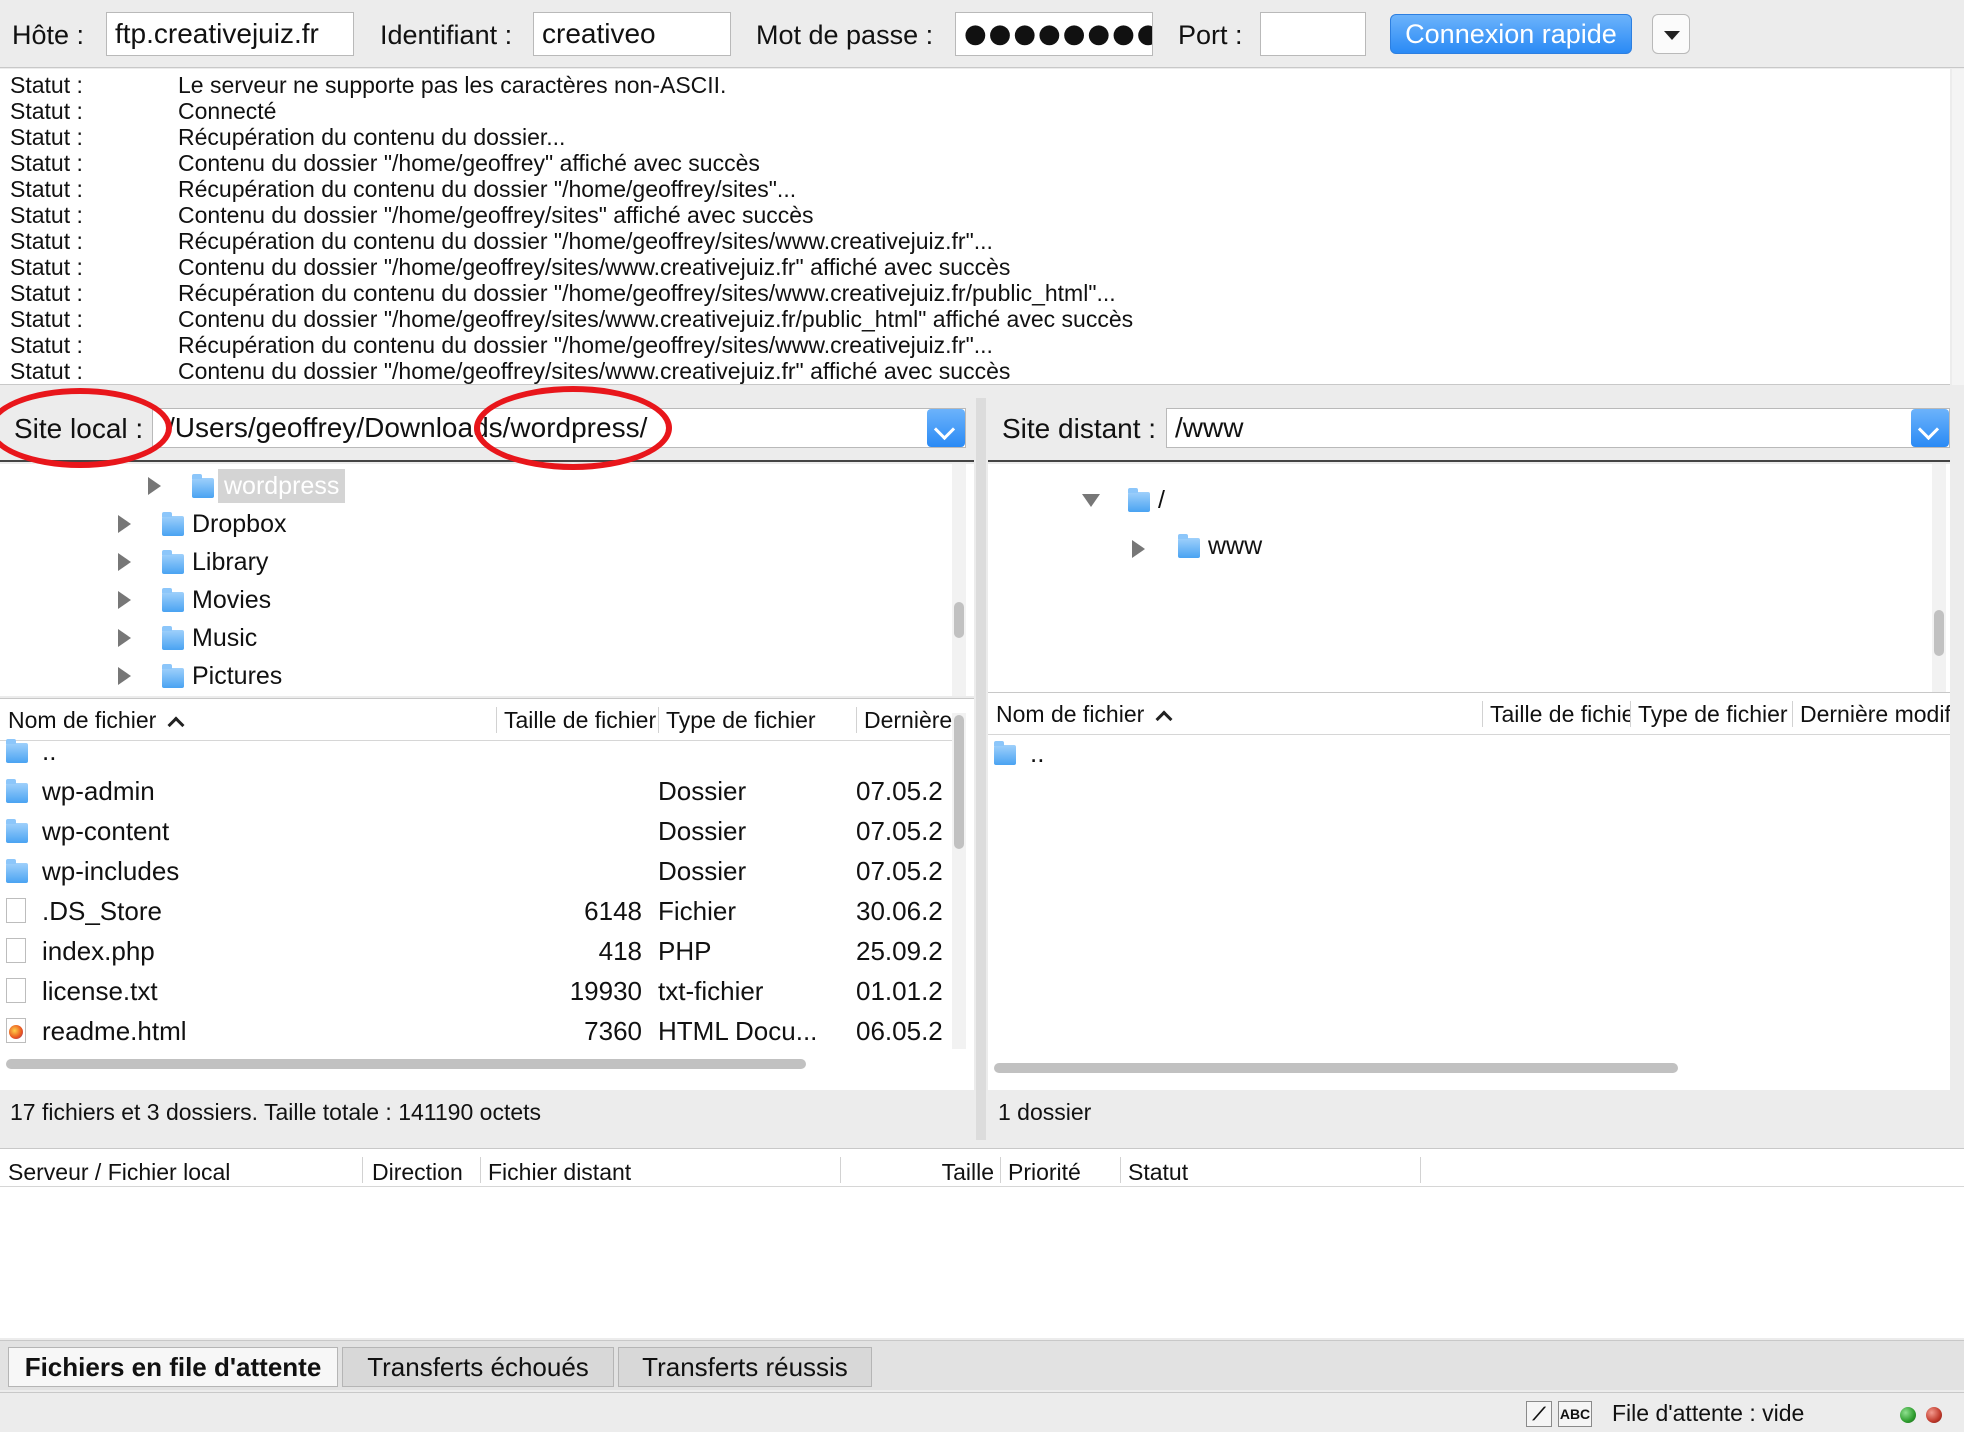 This screenshot has width=1964, height=1432. I want to click on message-log-scrollbar, so click(1958, 227).